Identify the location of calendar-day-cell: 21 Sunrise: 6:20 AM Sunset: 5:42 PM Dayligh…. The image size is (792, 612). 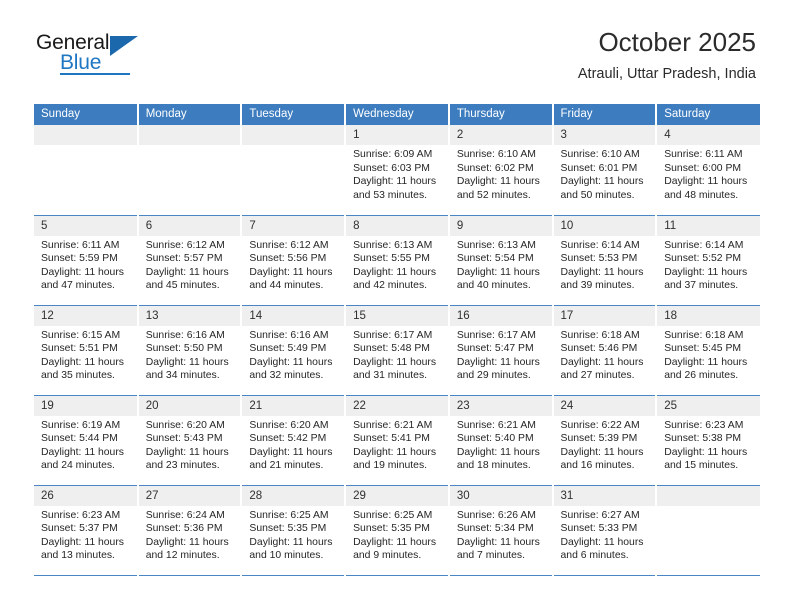
(293, 440).